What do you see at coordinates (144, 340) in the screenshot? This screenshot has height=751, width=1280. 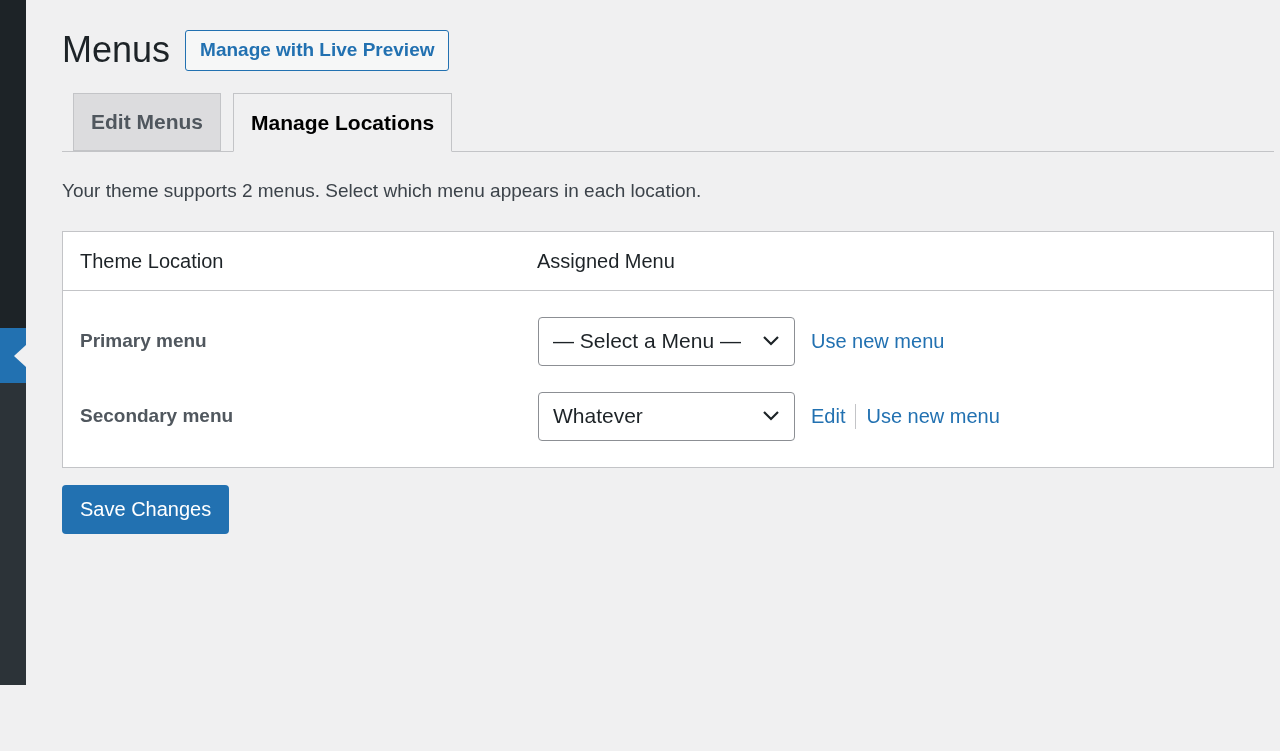 I see `location-name: Primary menu` at bounding box center [144, 340].